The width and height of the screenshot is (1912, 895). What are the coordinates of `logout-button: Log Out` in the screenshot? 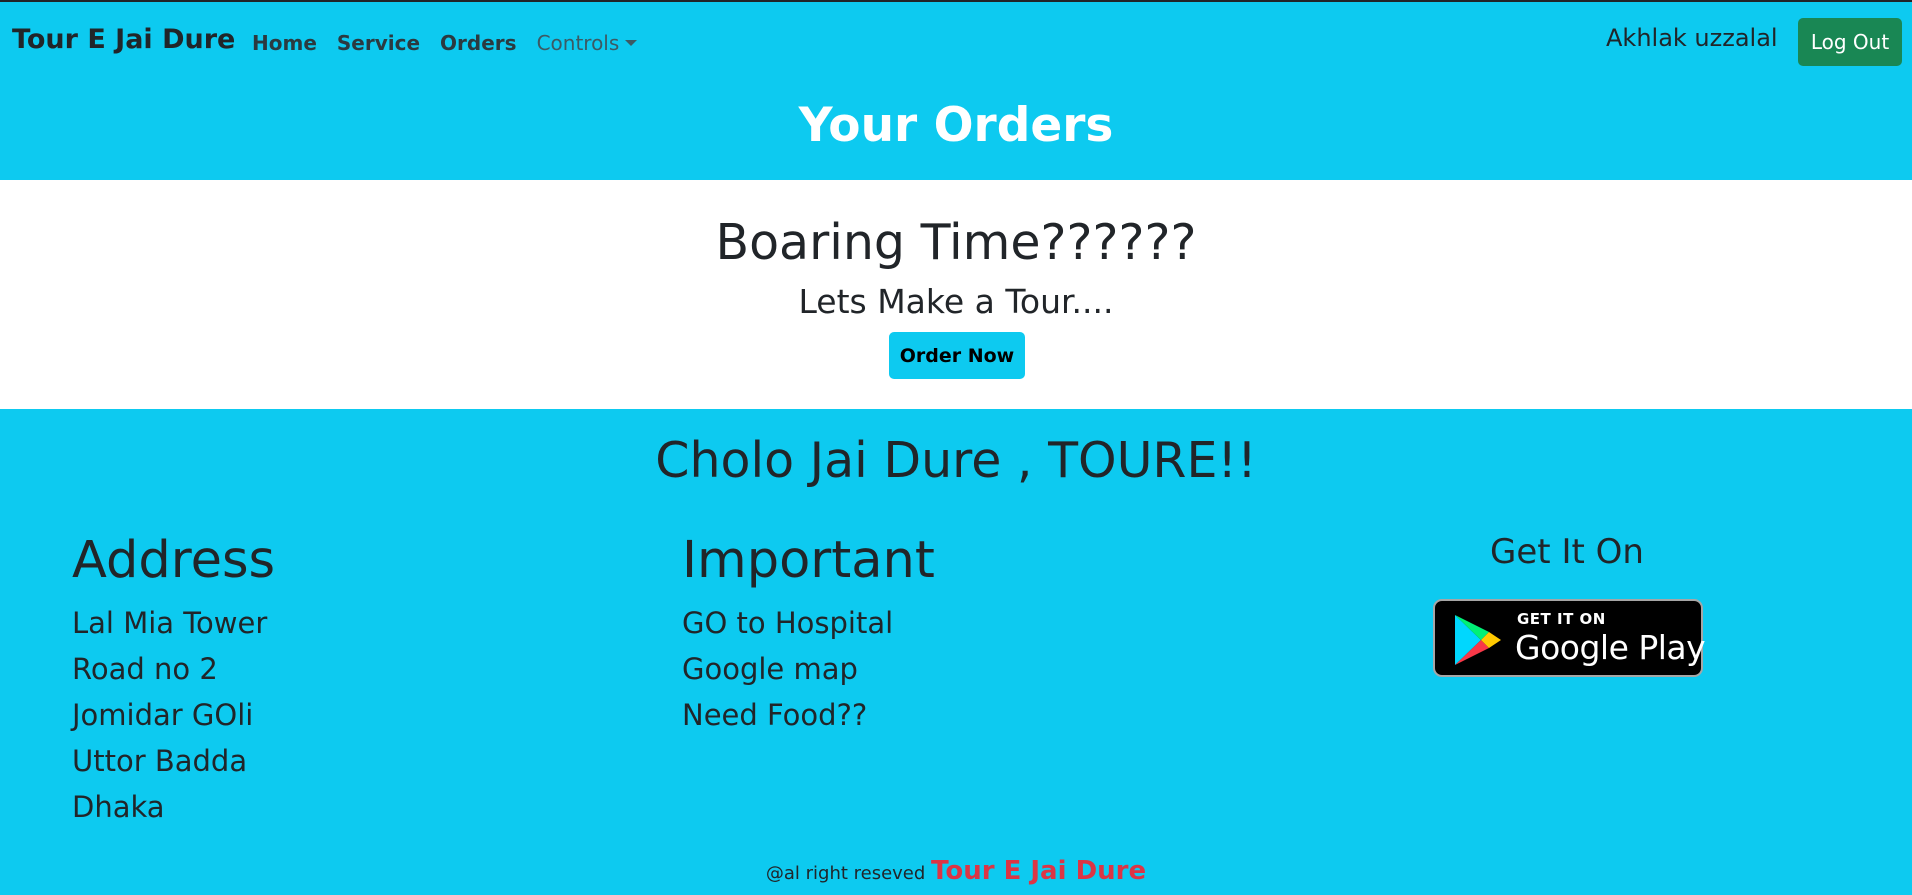 It's located at (1850, 42).